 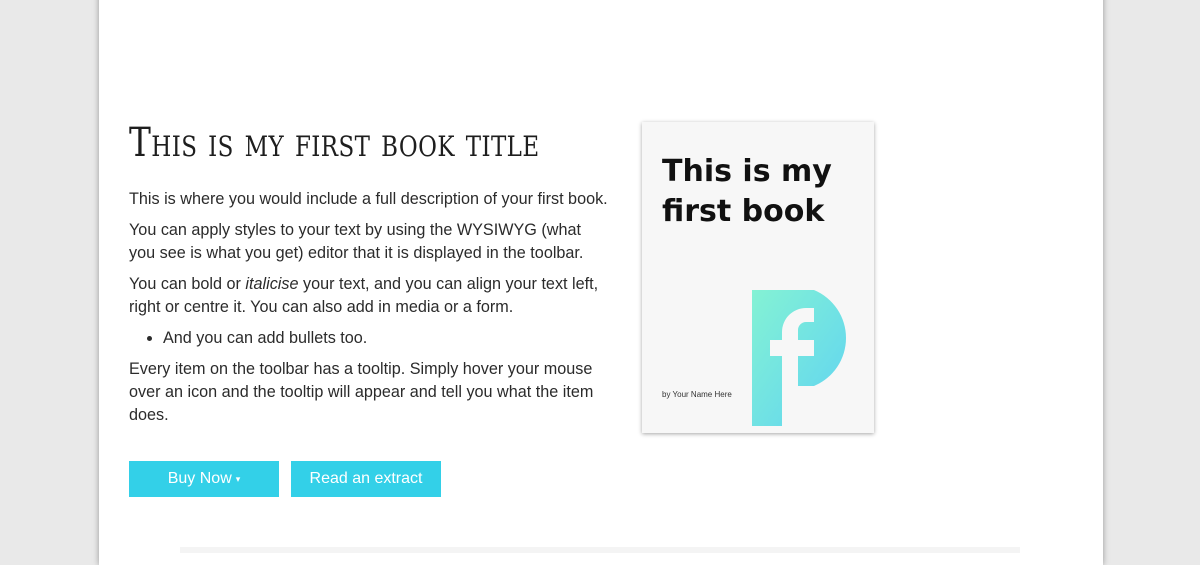 What do you see at coordinates (200, 478) in the screenshot?
I see `buy-now-label: Buy Now` at bounding box center [200, 478].